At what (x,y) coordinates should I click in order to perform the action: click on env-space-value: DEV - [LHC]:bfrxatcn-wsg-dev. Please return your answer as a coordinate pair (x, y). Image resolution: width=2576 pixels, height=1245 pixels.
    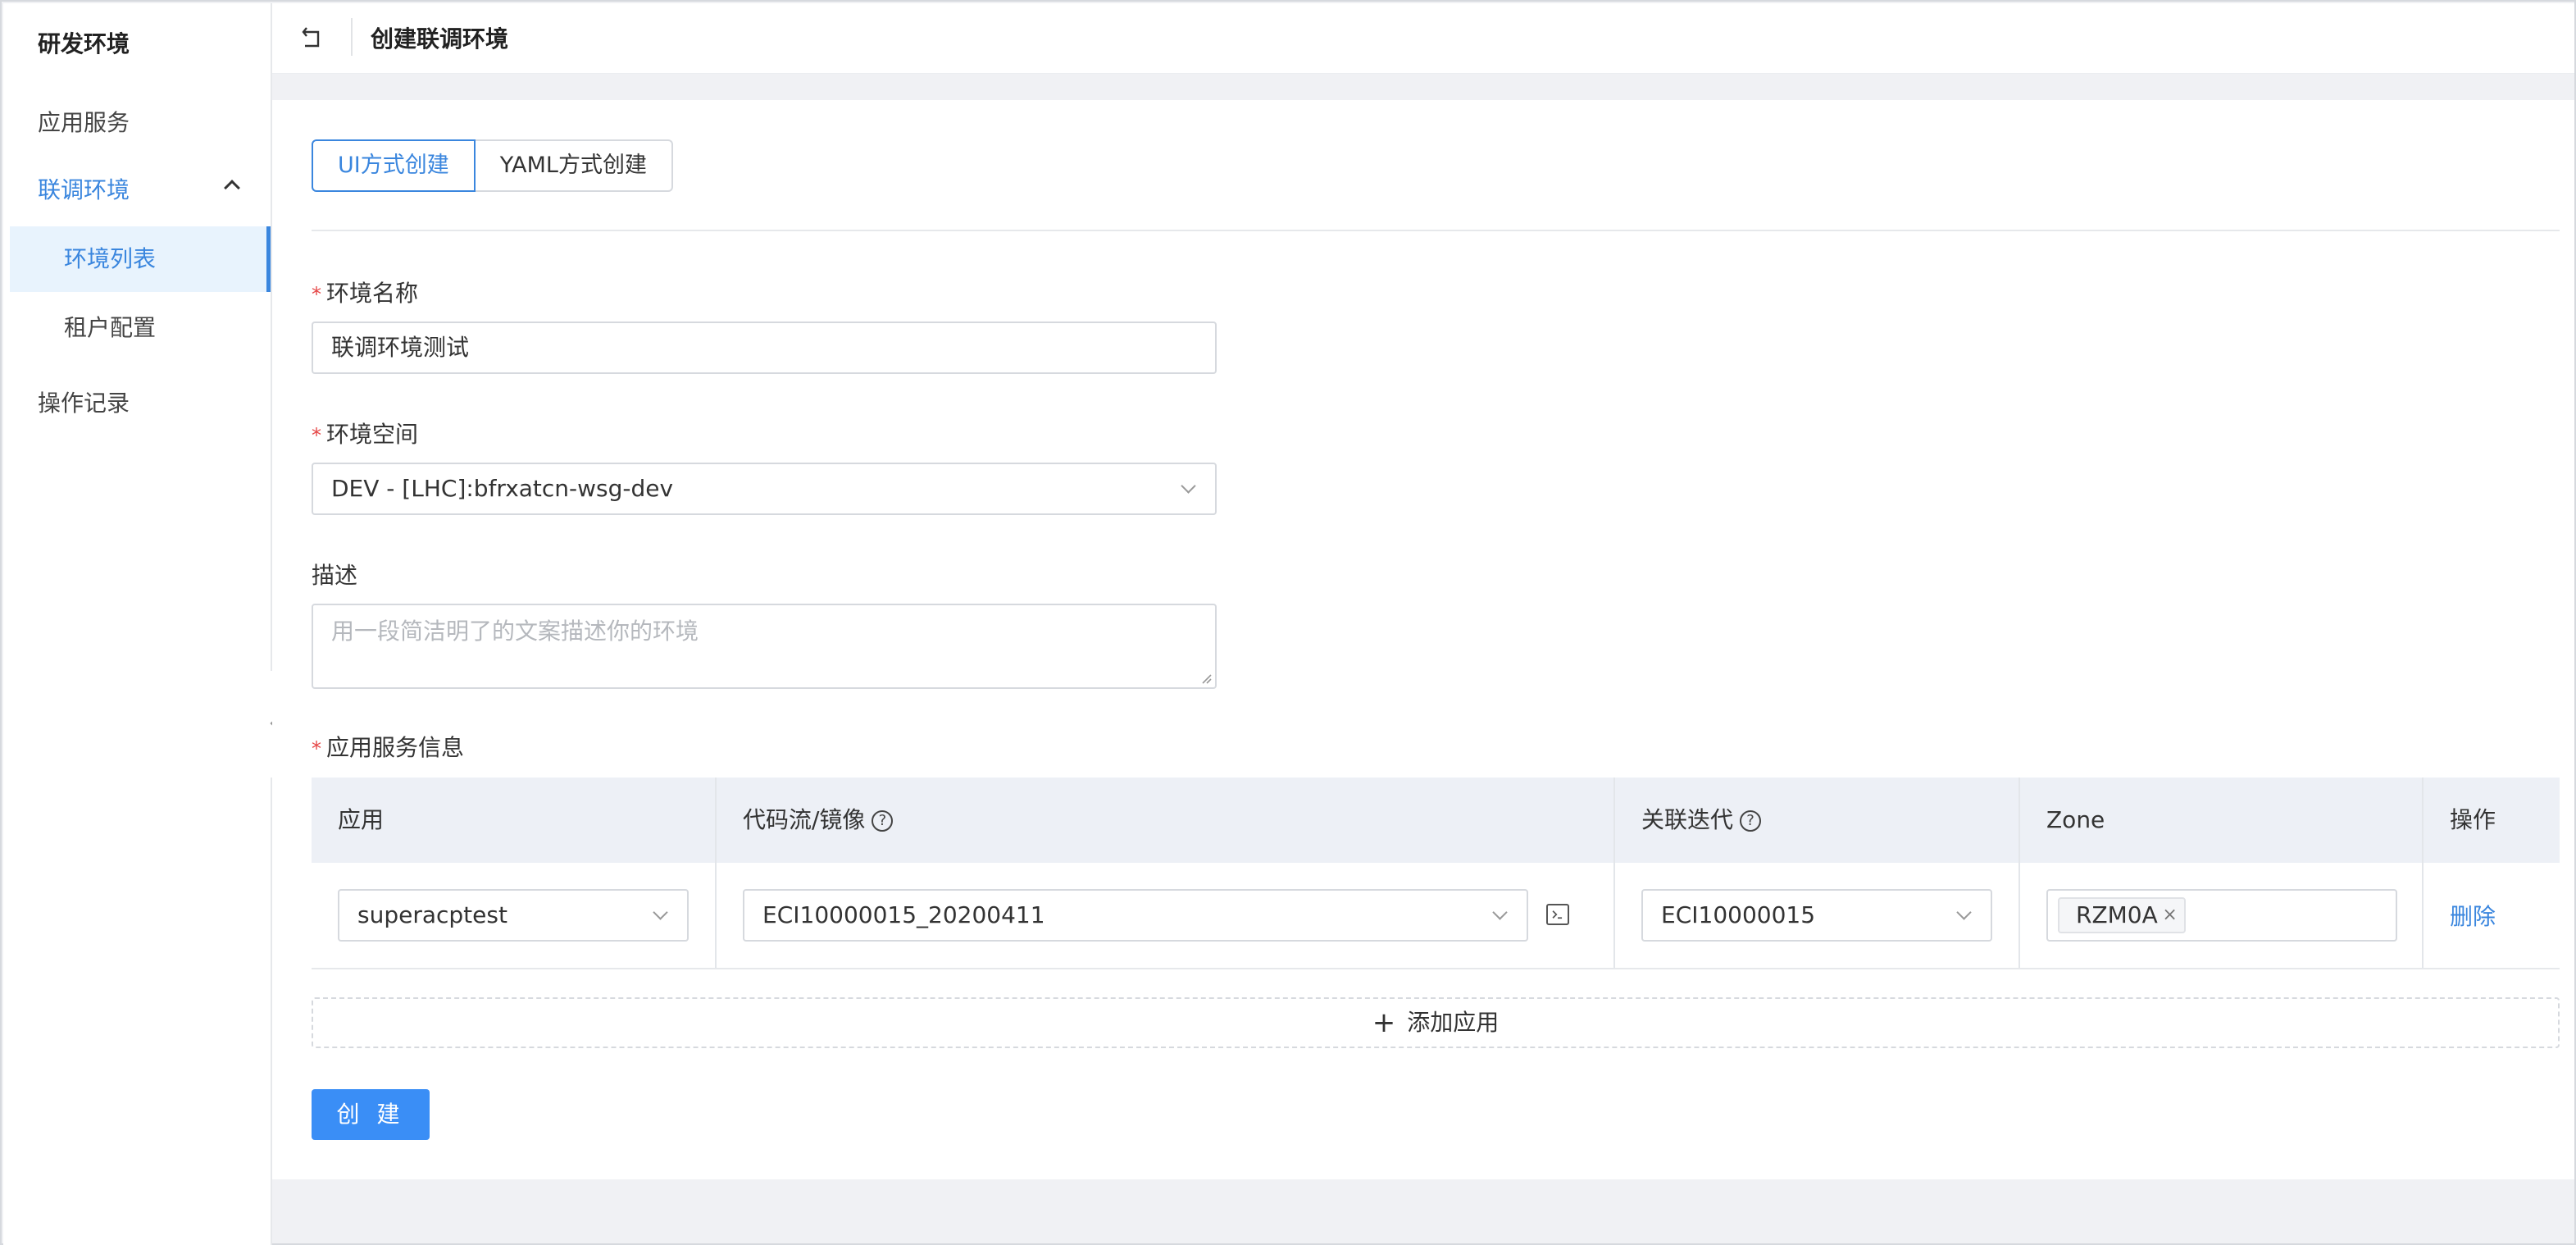
    Looking at the image, I should click on (503, 489).